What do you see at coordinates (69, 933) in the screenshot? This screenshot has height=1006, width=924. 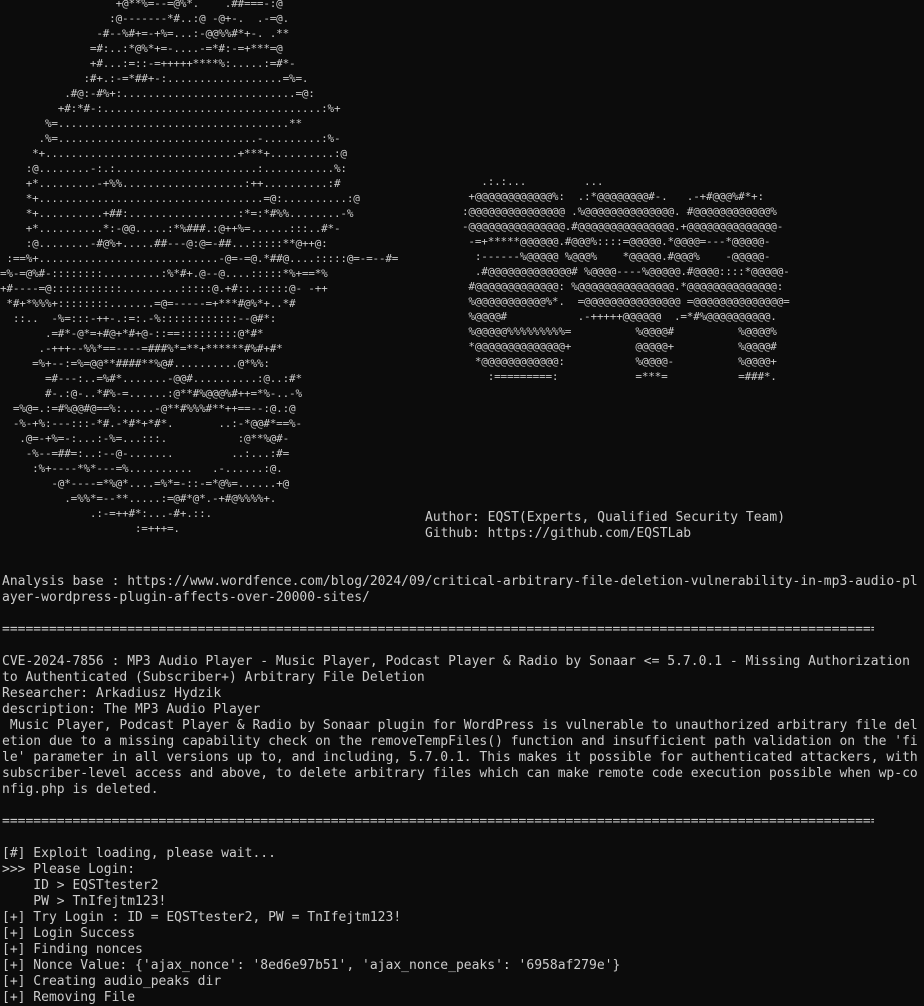 I see `log-line: [+] Login Success` at bounding box center [69, 933].